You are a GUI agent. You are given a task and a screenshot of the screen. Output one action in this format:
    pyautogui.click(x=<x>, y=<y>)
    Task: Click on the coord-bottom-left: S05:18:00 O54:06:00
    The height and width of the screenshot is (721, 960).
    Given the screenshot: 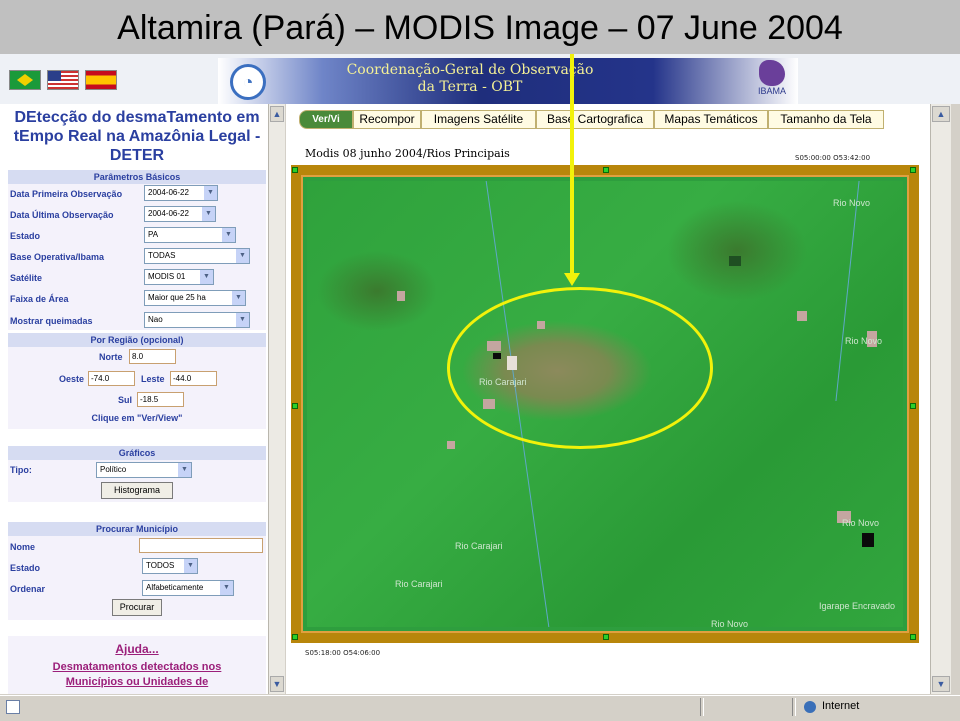 What is the action you would take?
    pyautogui.click(x=343, y=653)
    